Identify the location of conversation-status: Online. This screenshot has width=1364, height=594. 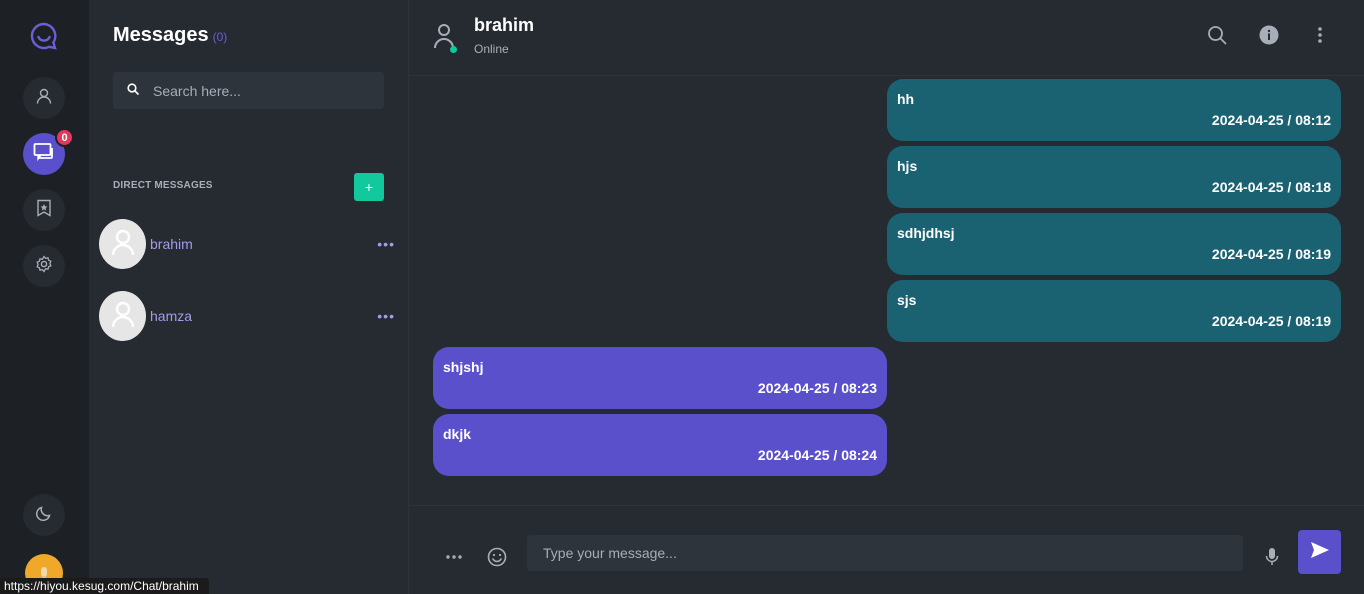
(491, 49).